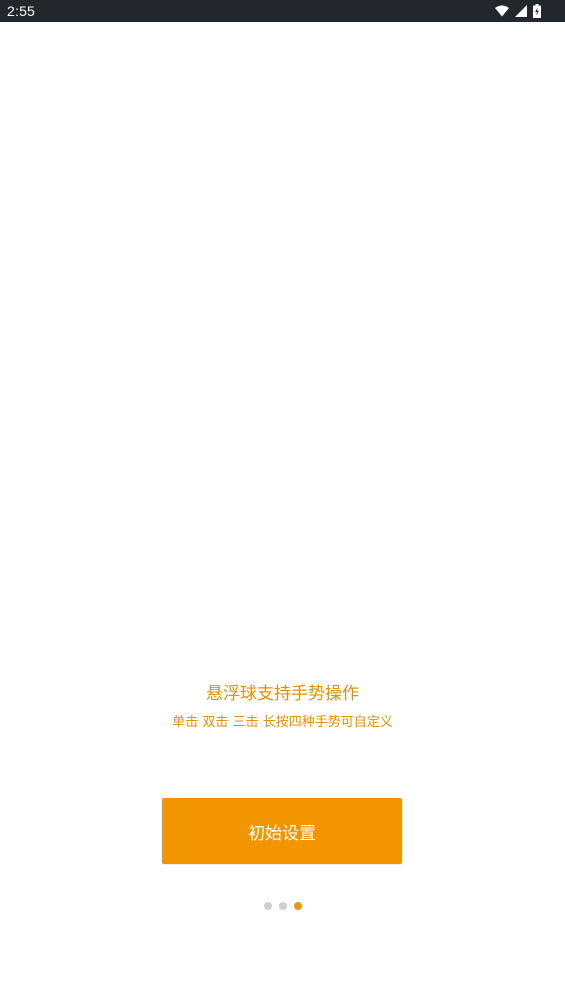 Image resolution: width=565 pixels, height=1004 pixels. Describe the element at coordinates (21, 11) in the screenshot. I see `status-time: 2:55` at that location.